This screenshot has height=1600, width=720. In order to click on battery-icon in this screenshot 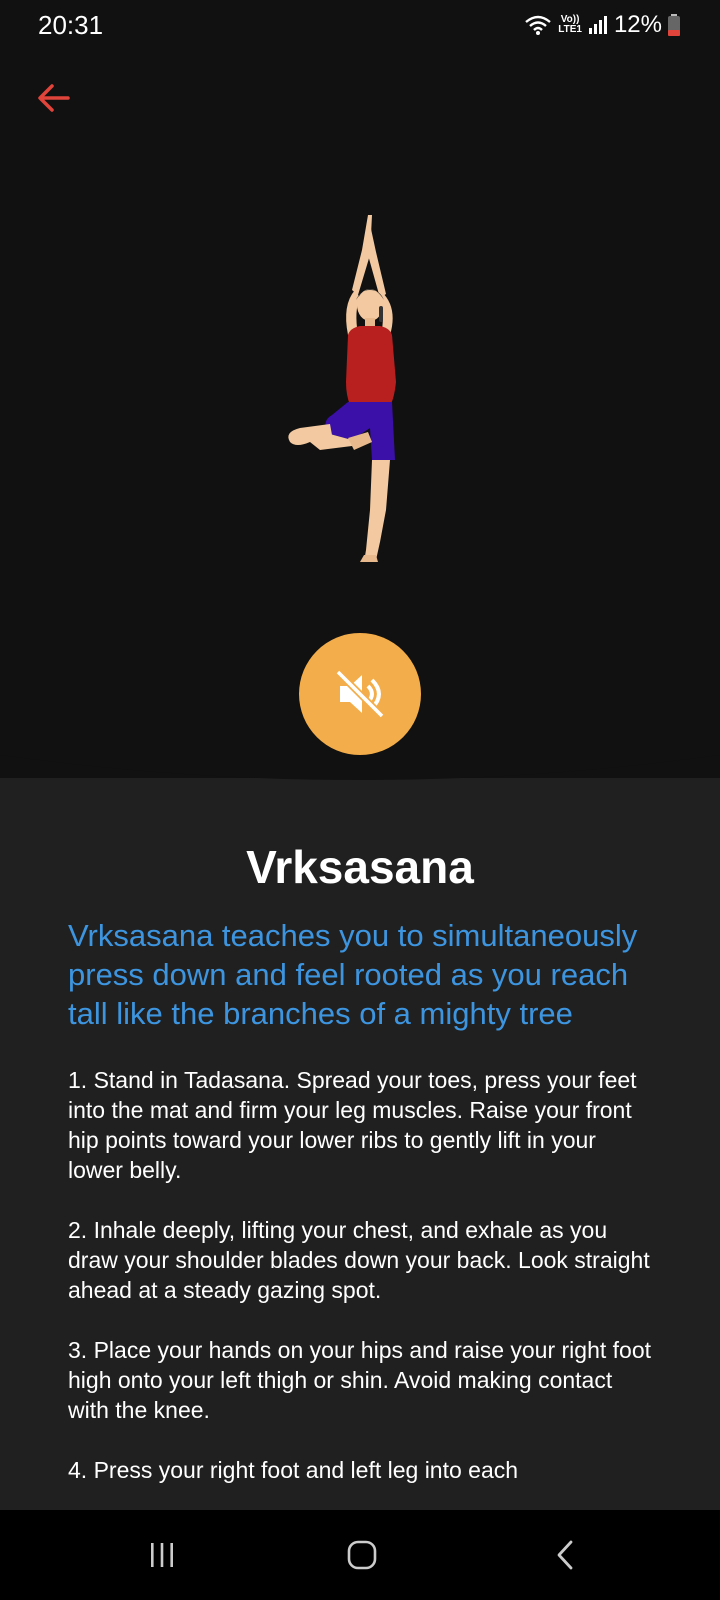, I will do `click(674, 25)`.